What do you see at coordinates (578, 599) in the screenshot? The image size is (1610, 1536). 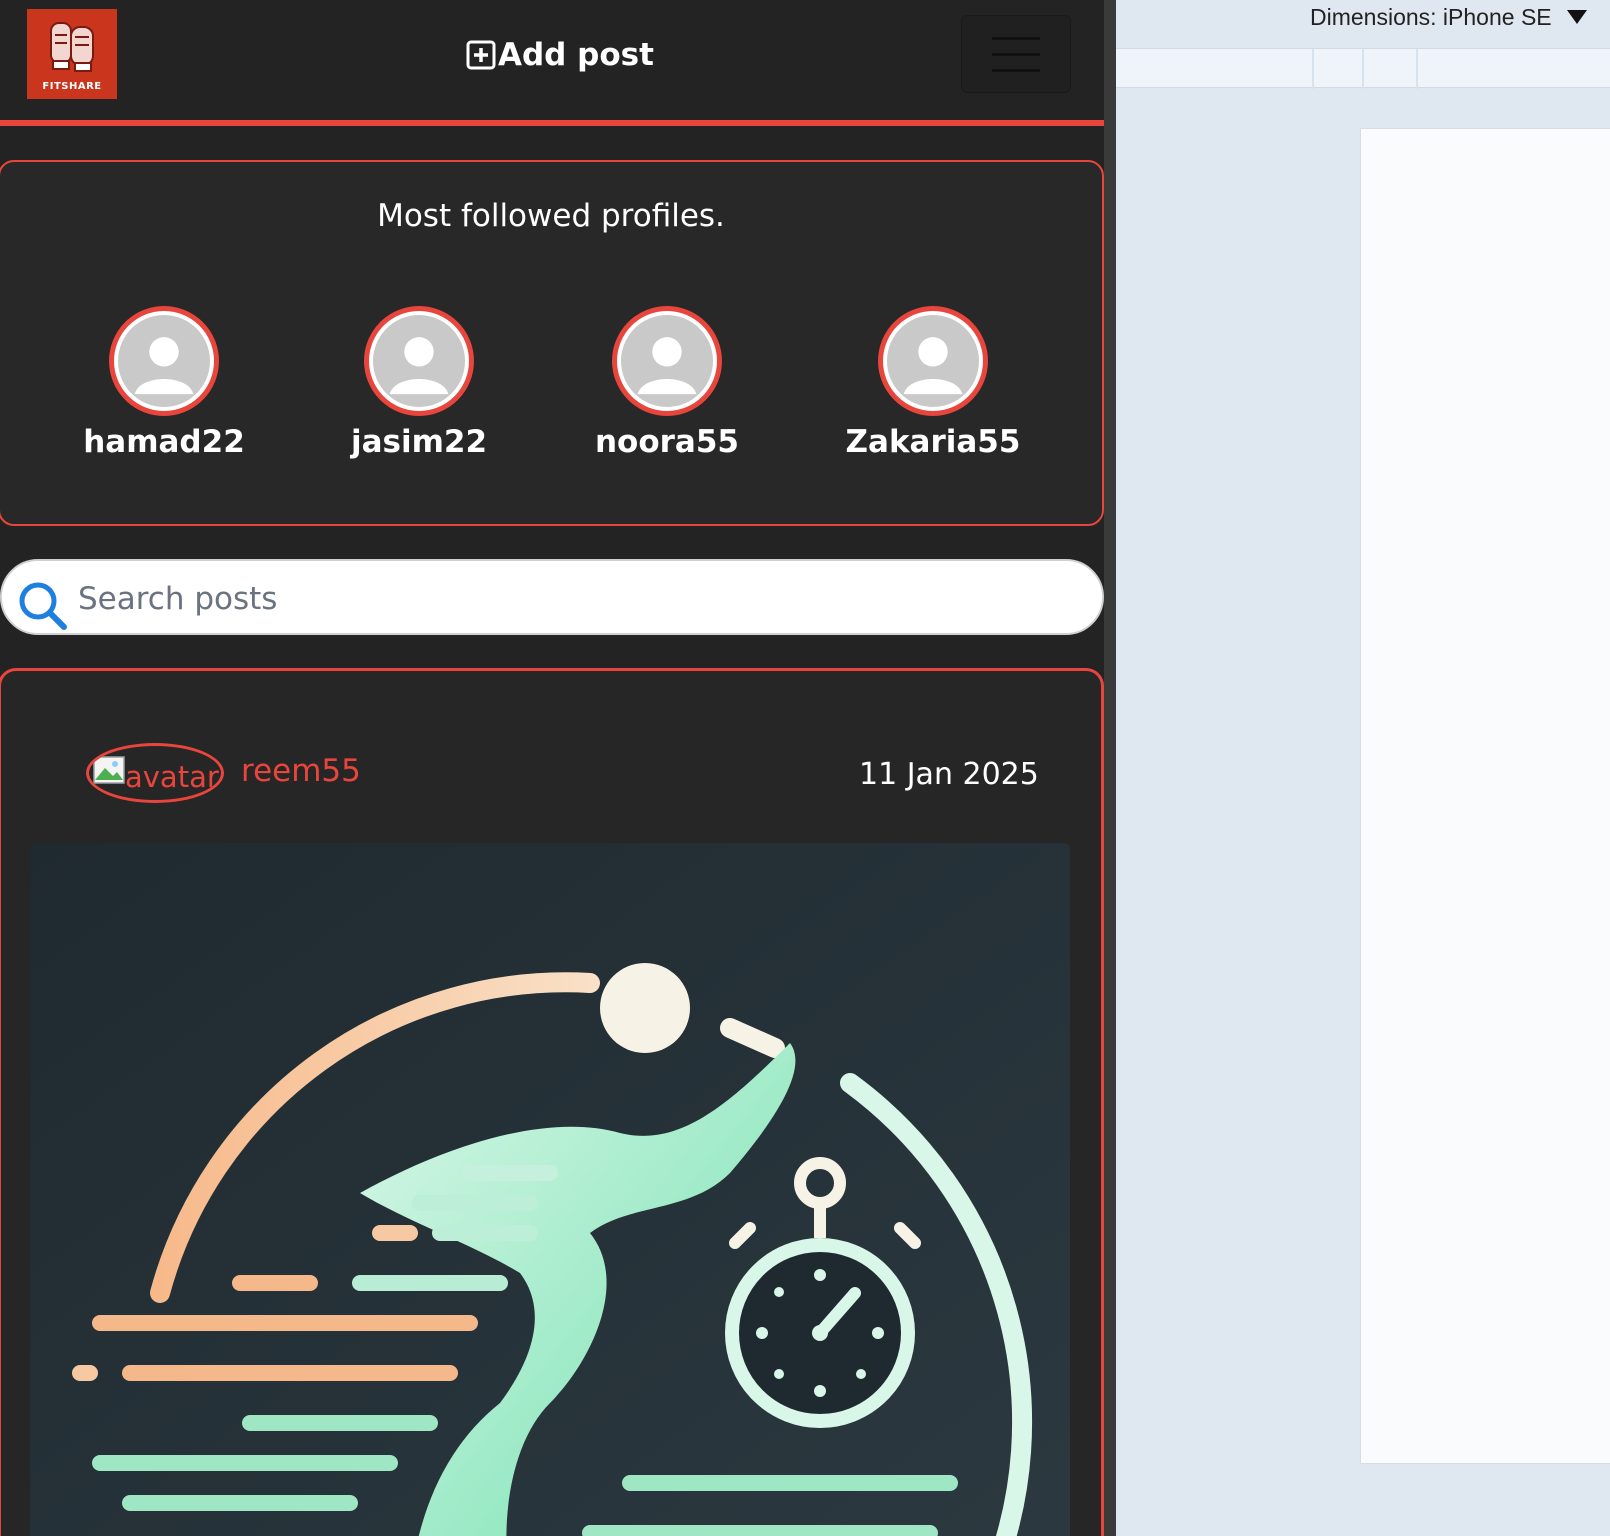 I see `search-input` at bounding box center [578, 599].